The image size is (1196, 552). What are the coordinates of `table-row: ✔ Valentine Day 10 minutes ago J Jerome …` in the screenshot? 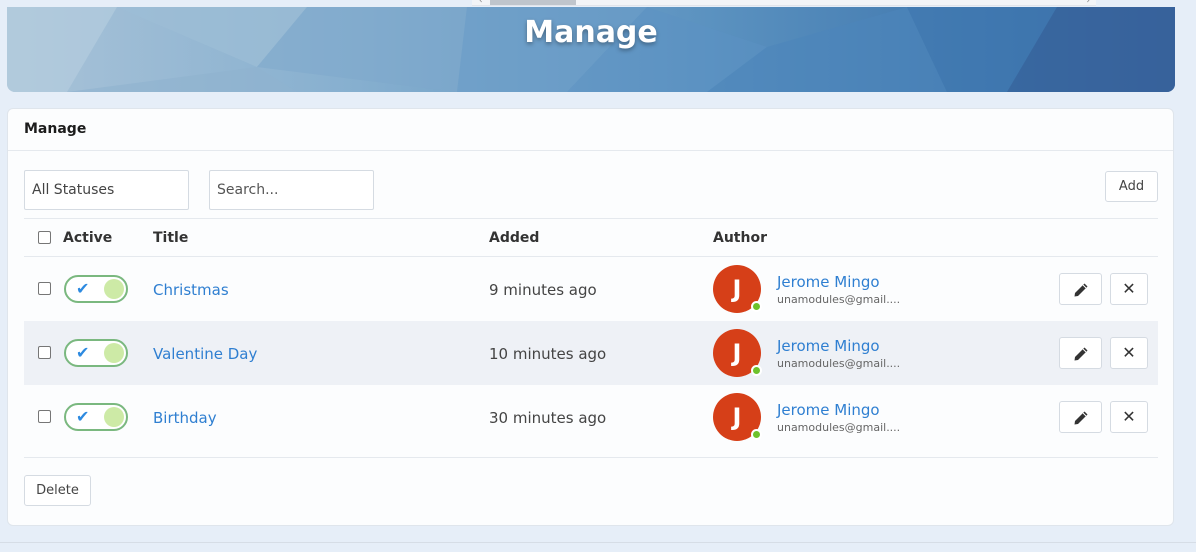 It's located at (591, 353).